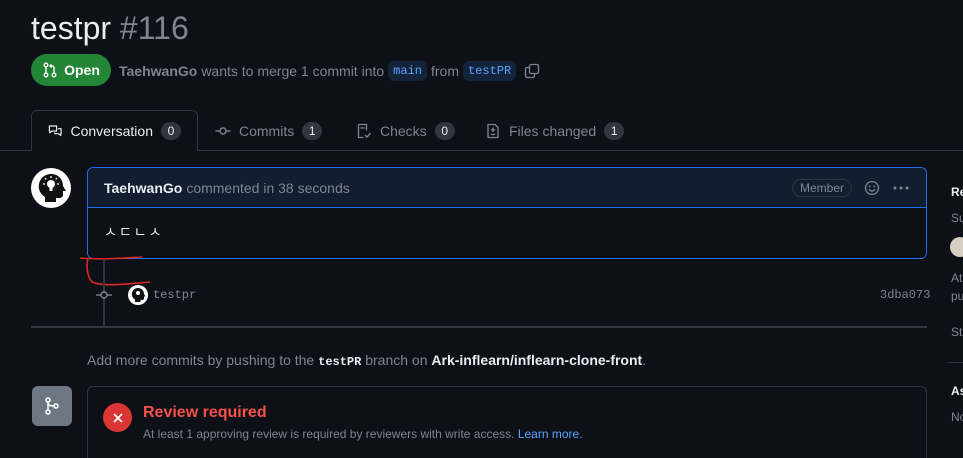 The image size is (963, 458). I want to click on tab-checks-count: 0, so click(444, 130).